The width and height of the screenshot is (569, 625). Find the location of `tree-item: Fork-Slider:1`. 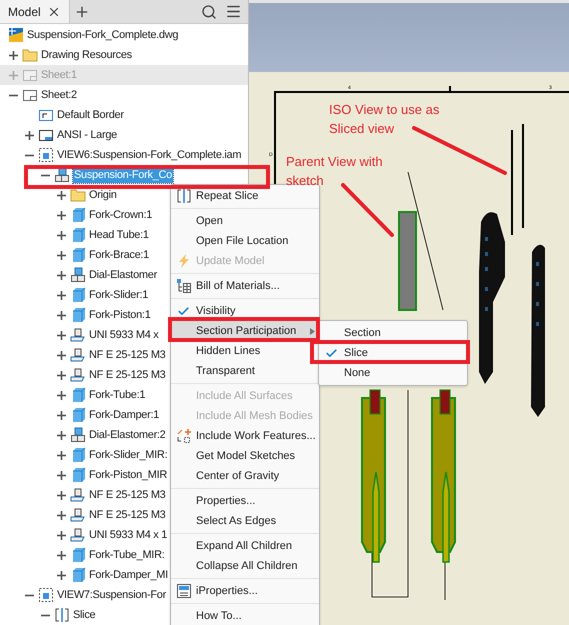

tree-item: Fork-Slider:1 is located at coordinates (118, 295).